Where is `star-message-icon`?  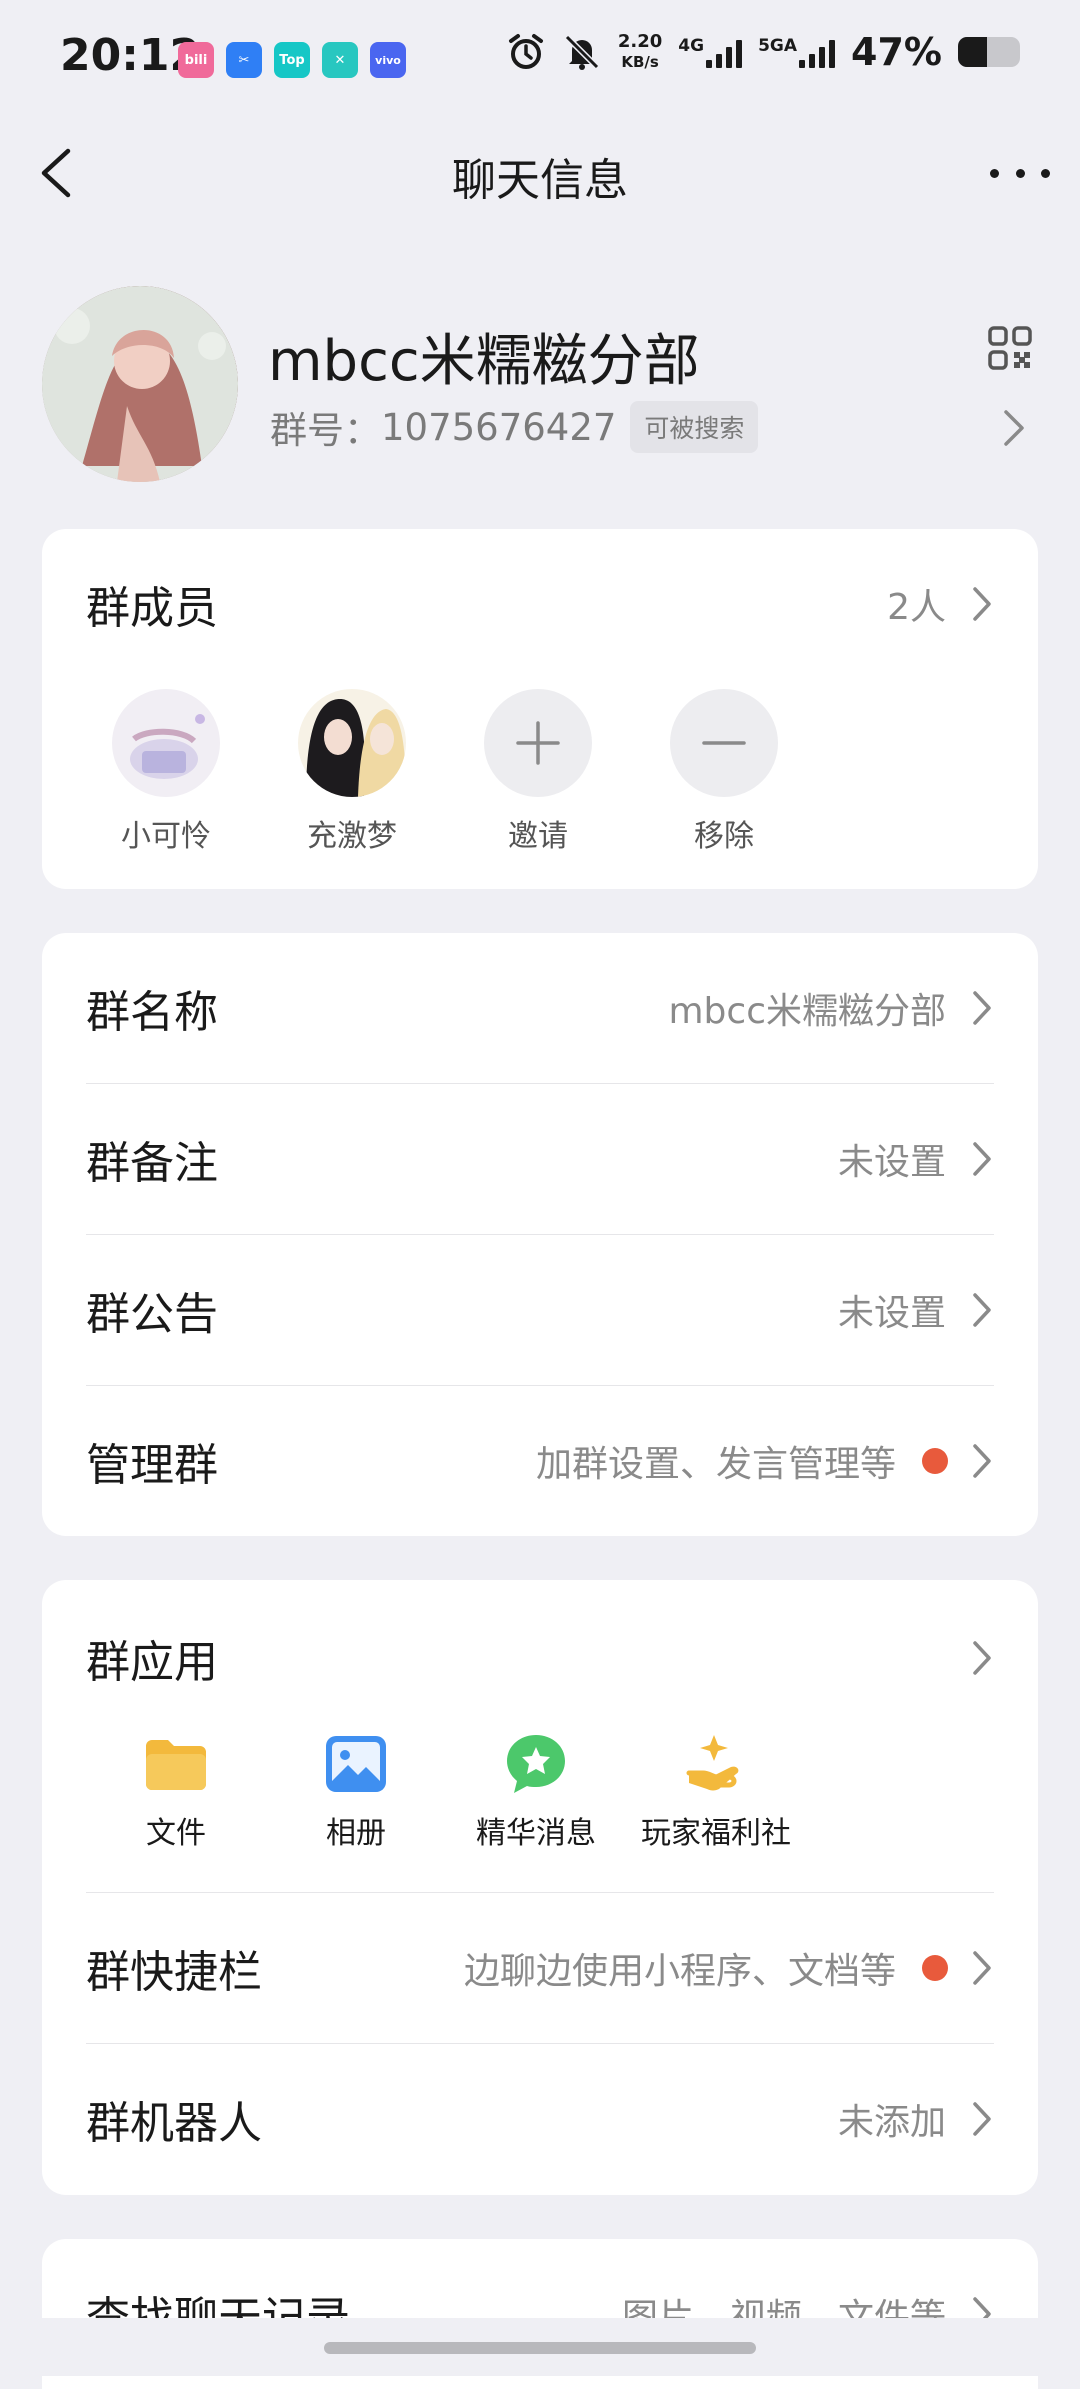
star-message-icon is located at coordinates (536, 1764).